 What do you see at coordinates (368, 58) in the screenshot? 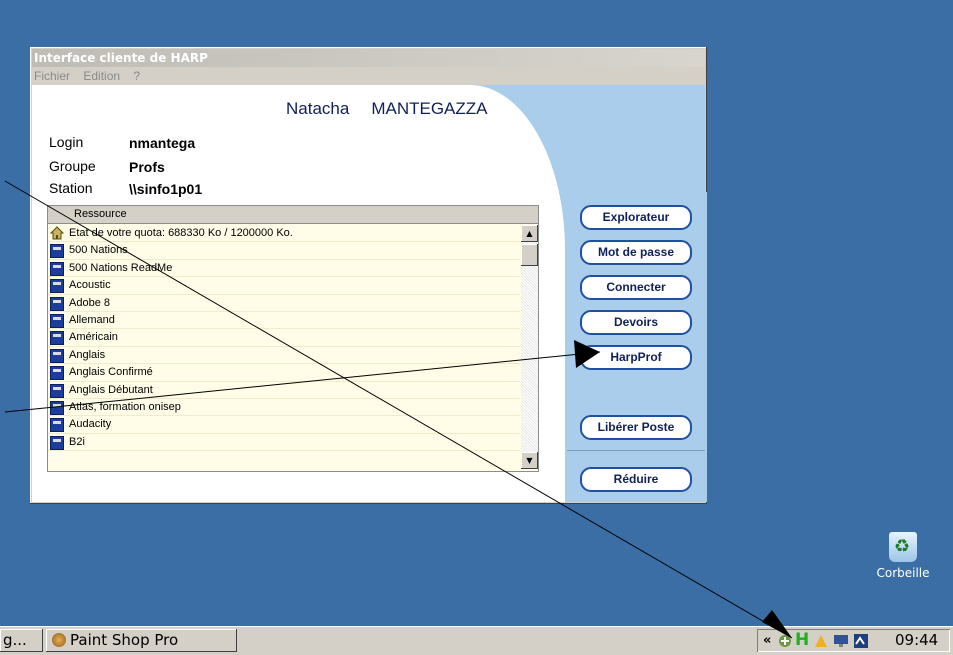
I see `window-title: Interface cliente de HARP` at bounding box center [368, 58].